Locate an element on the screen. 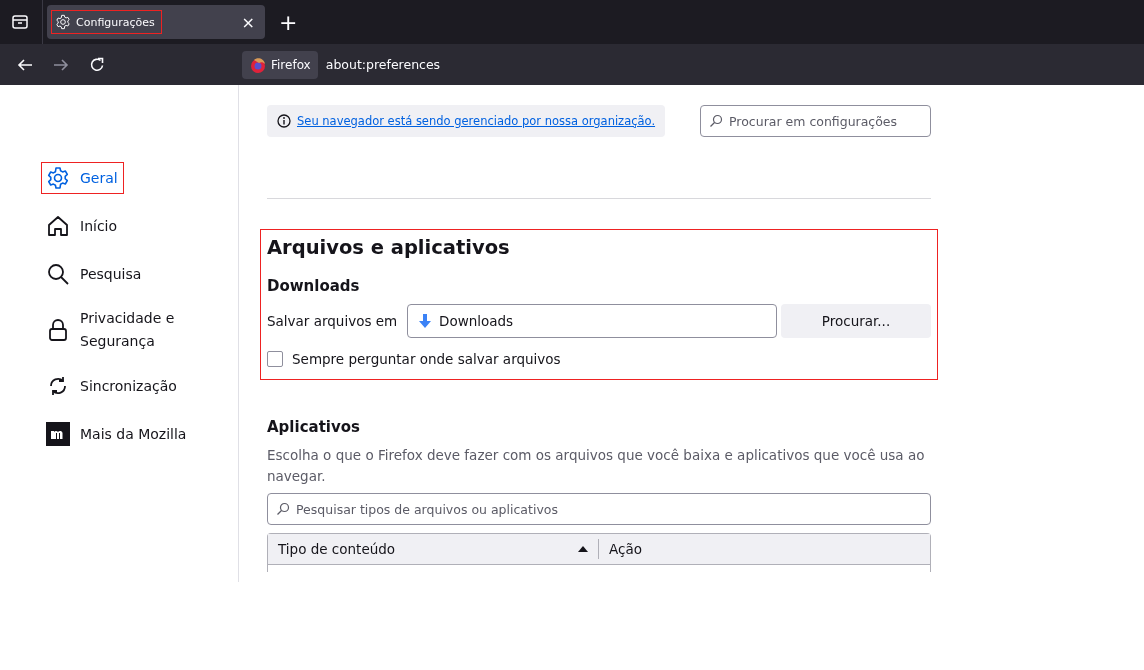 The height and width of the screenshot is (670, 1144). column-header: Ação is located at coordinates (625, 549).